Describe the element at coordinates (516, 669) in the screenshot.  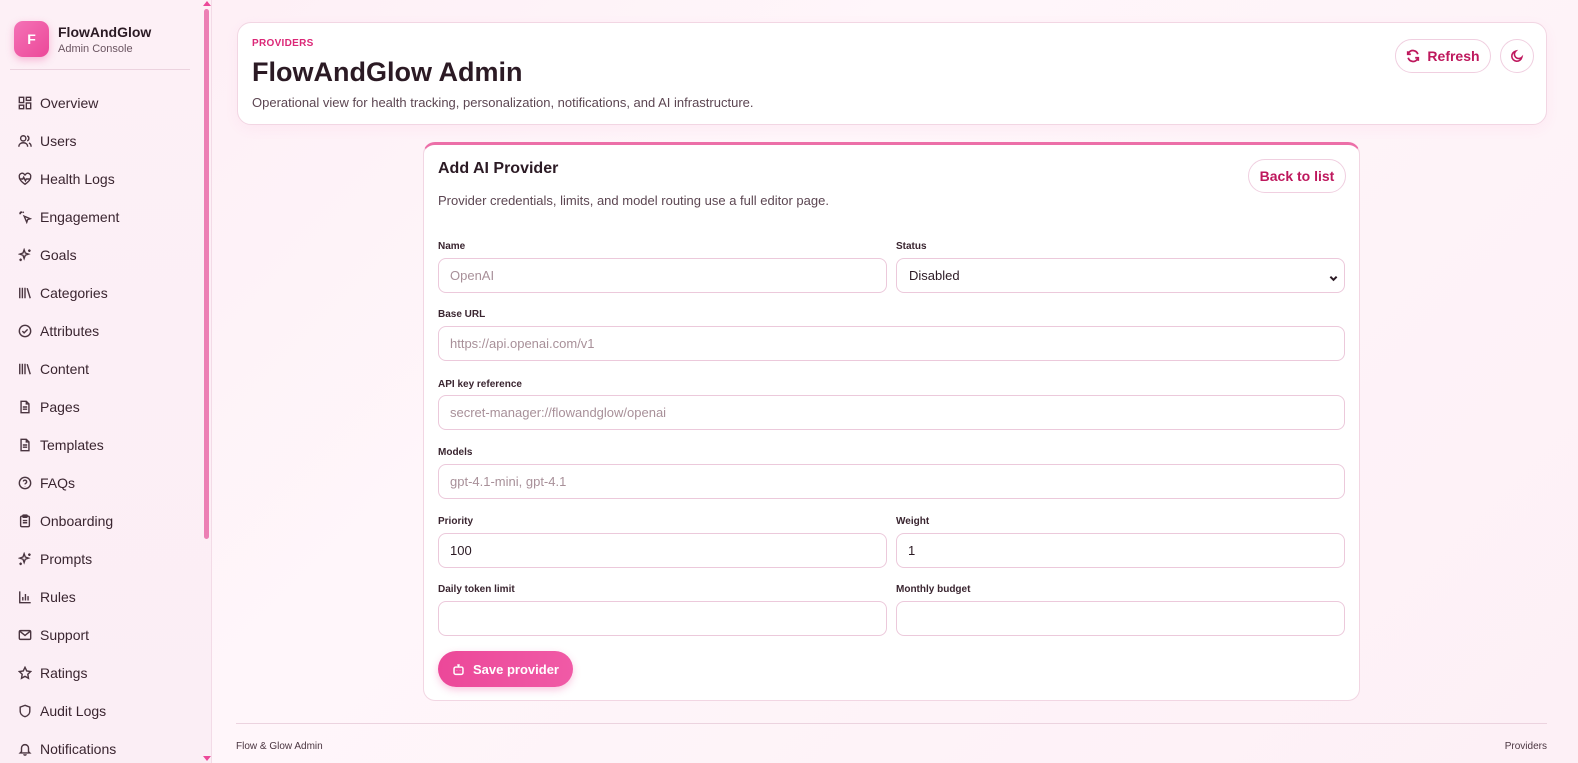
I see `save-provider-label: Save provider` at that location.